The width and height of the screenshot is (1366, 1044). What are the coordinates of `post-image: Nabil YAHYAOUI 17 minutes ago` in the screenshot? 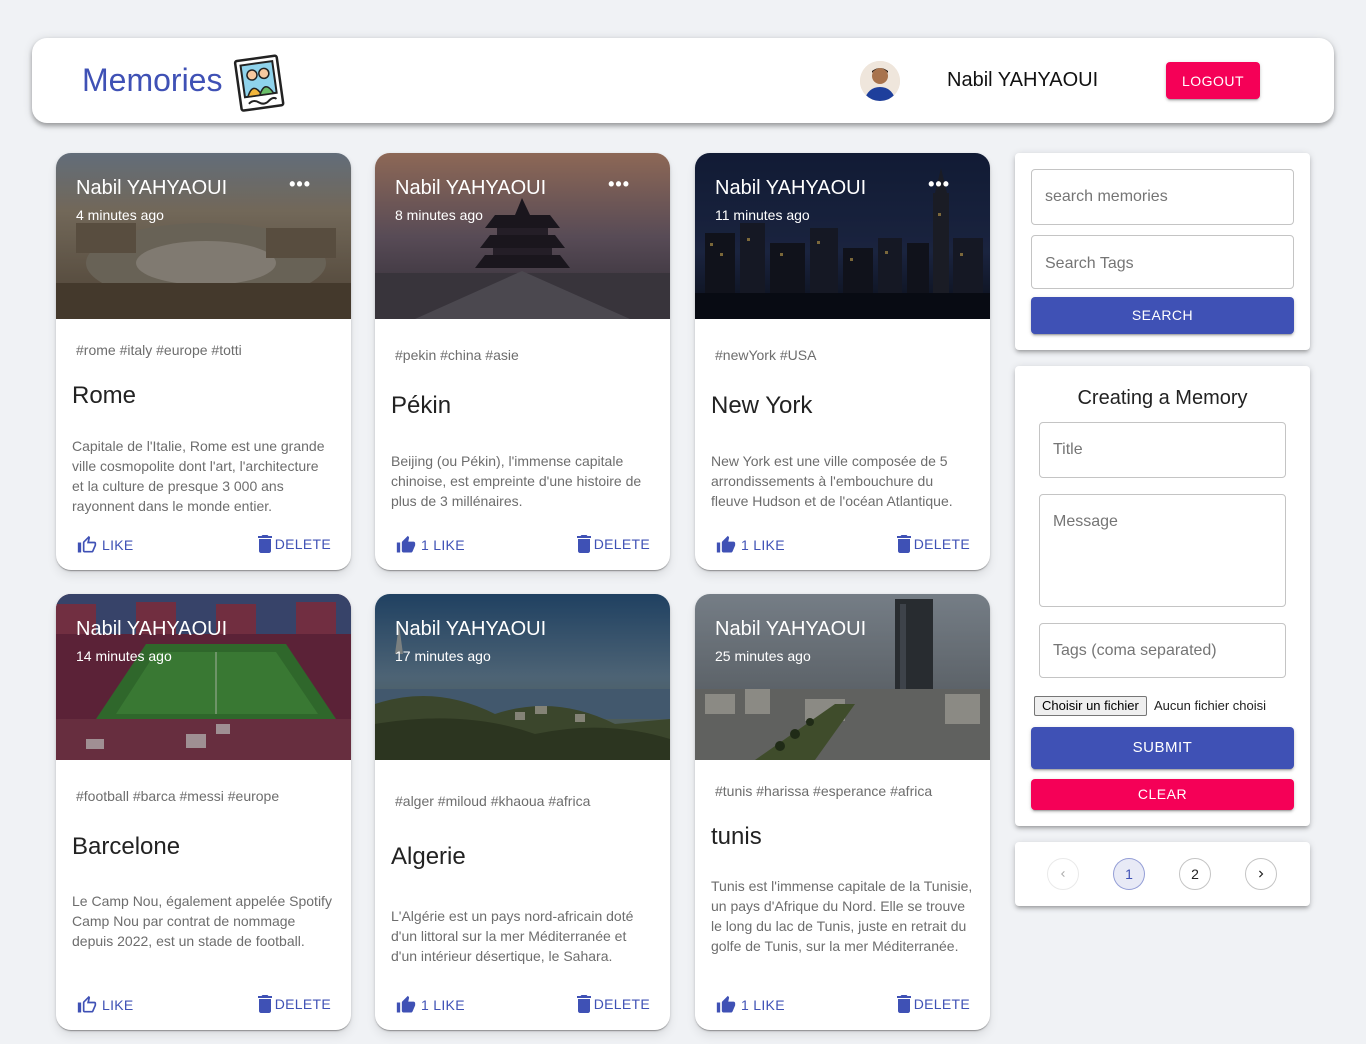 It's located at (522, 677).